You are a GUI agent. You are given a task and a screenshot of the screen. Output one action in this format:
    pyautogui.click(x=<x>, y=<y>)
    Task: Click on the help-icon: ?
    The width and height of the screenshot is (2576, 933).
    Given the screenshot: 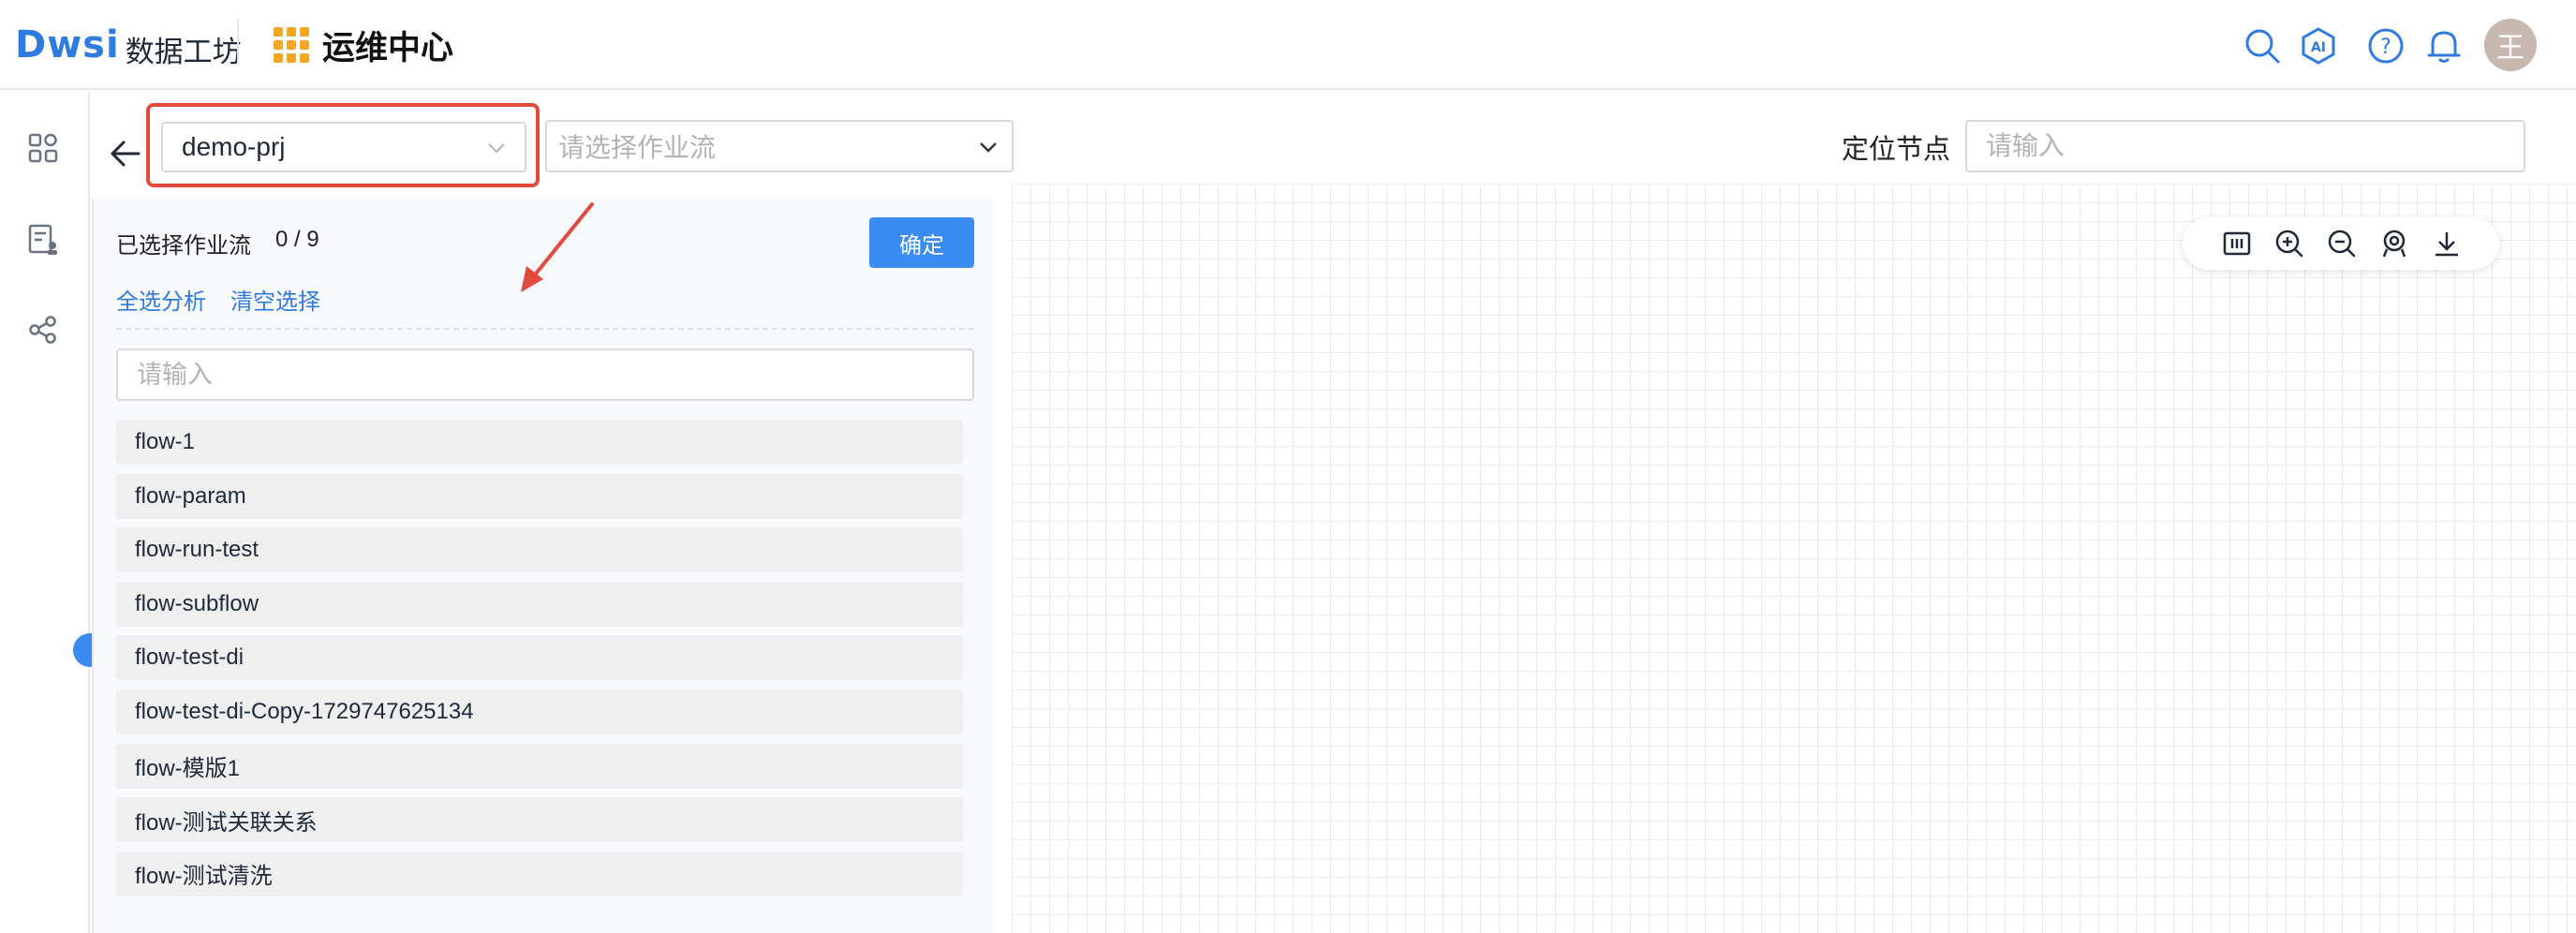 What is the action you would take?
    pyautogui.click(x=2386, y=46)
    